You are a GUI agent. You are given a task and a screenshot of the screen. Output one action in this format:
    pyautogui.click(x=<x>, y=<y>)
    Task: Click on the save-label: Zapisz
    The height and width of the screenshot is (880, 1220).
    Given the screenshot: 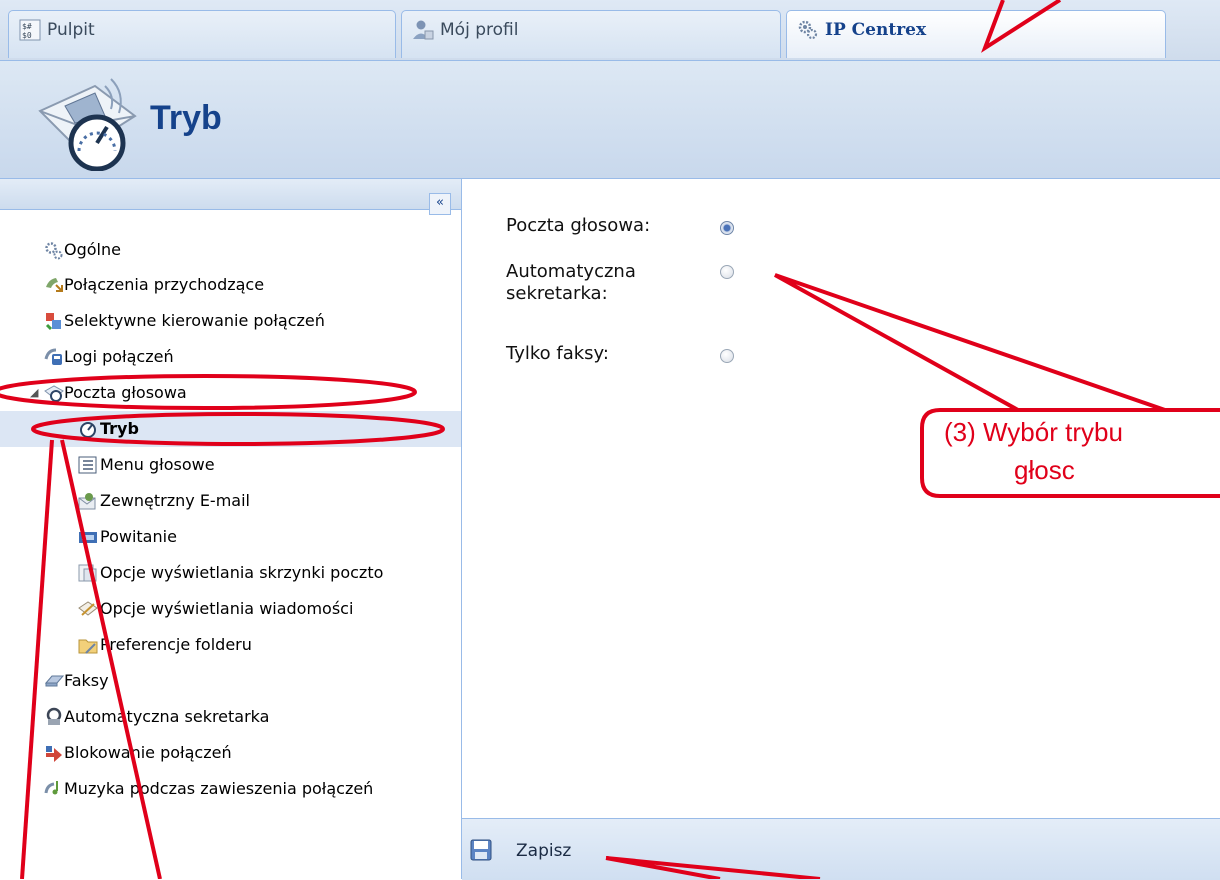 What is the action you would take?
    pyautogui.click(x=544, y=851)
    